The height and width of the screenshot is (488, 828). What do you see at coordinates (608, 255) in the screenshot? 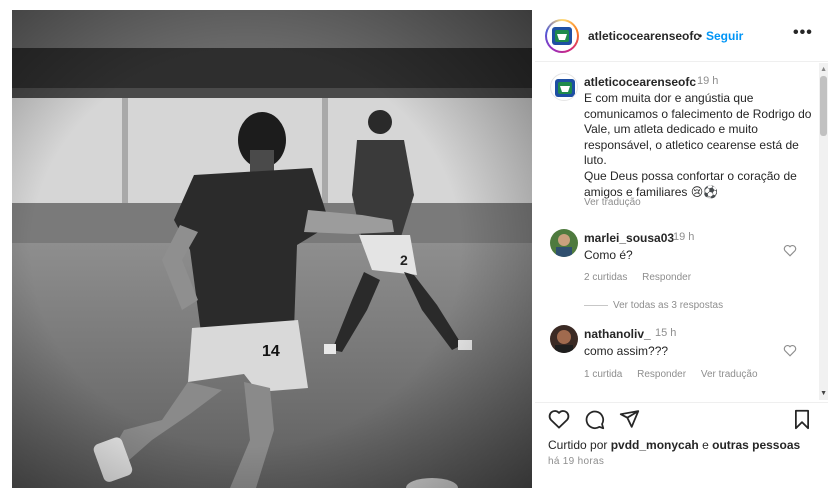
I see `comment-text: Como é?` at bounding box center [608, 255].